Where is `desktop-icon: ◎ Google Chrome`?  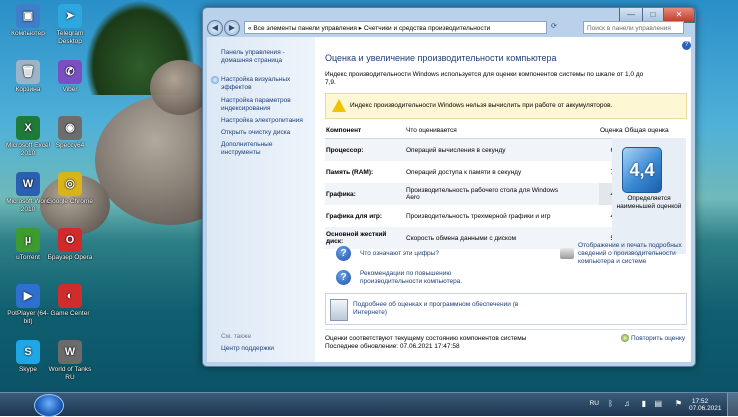
desktop-icon: ◎ Google Chrome is located at coordinates (70, 189).